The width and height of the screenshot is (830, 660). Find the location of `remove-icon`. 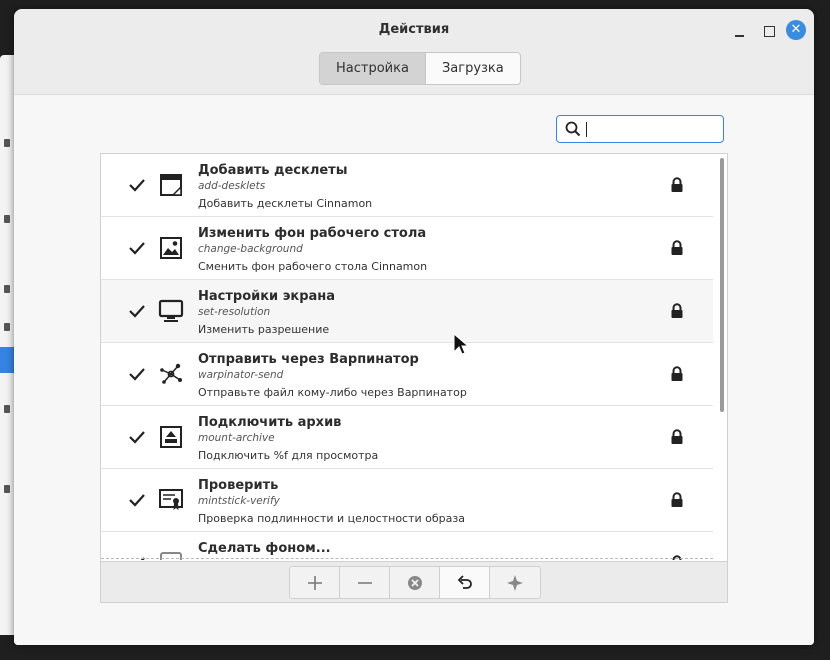

remove-icon is located at coordinates (365, 583).